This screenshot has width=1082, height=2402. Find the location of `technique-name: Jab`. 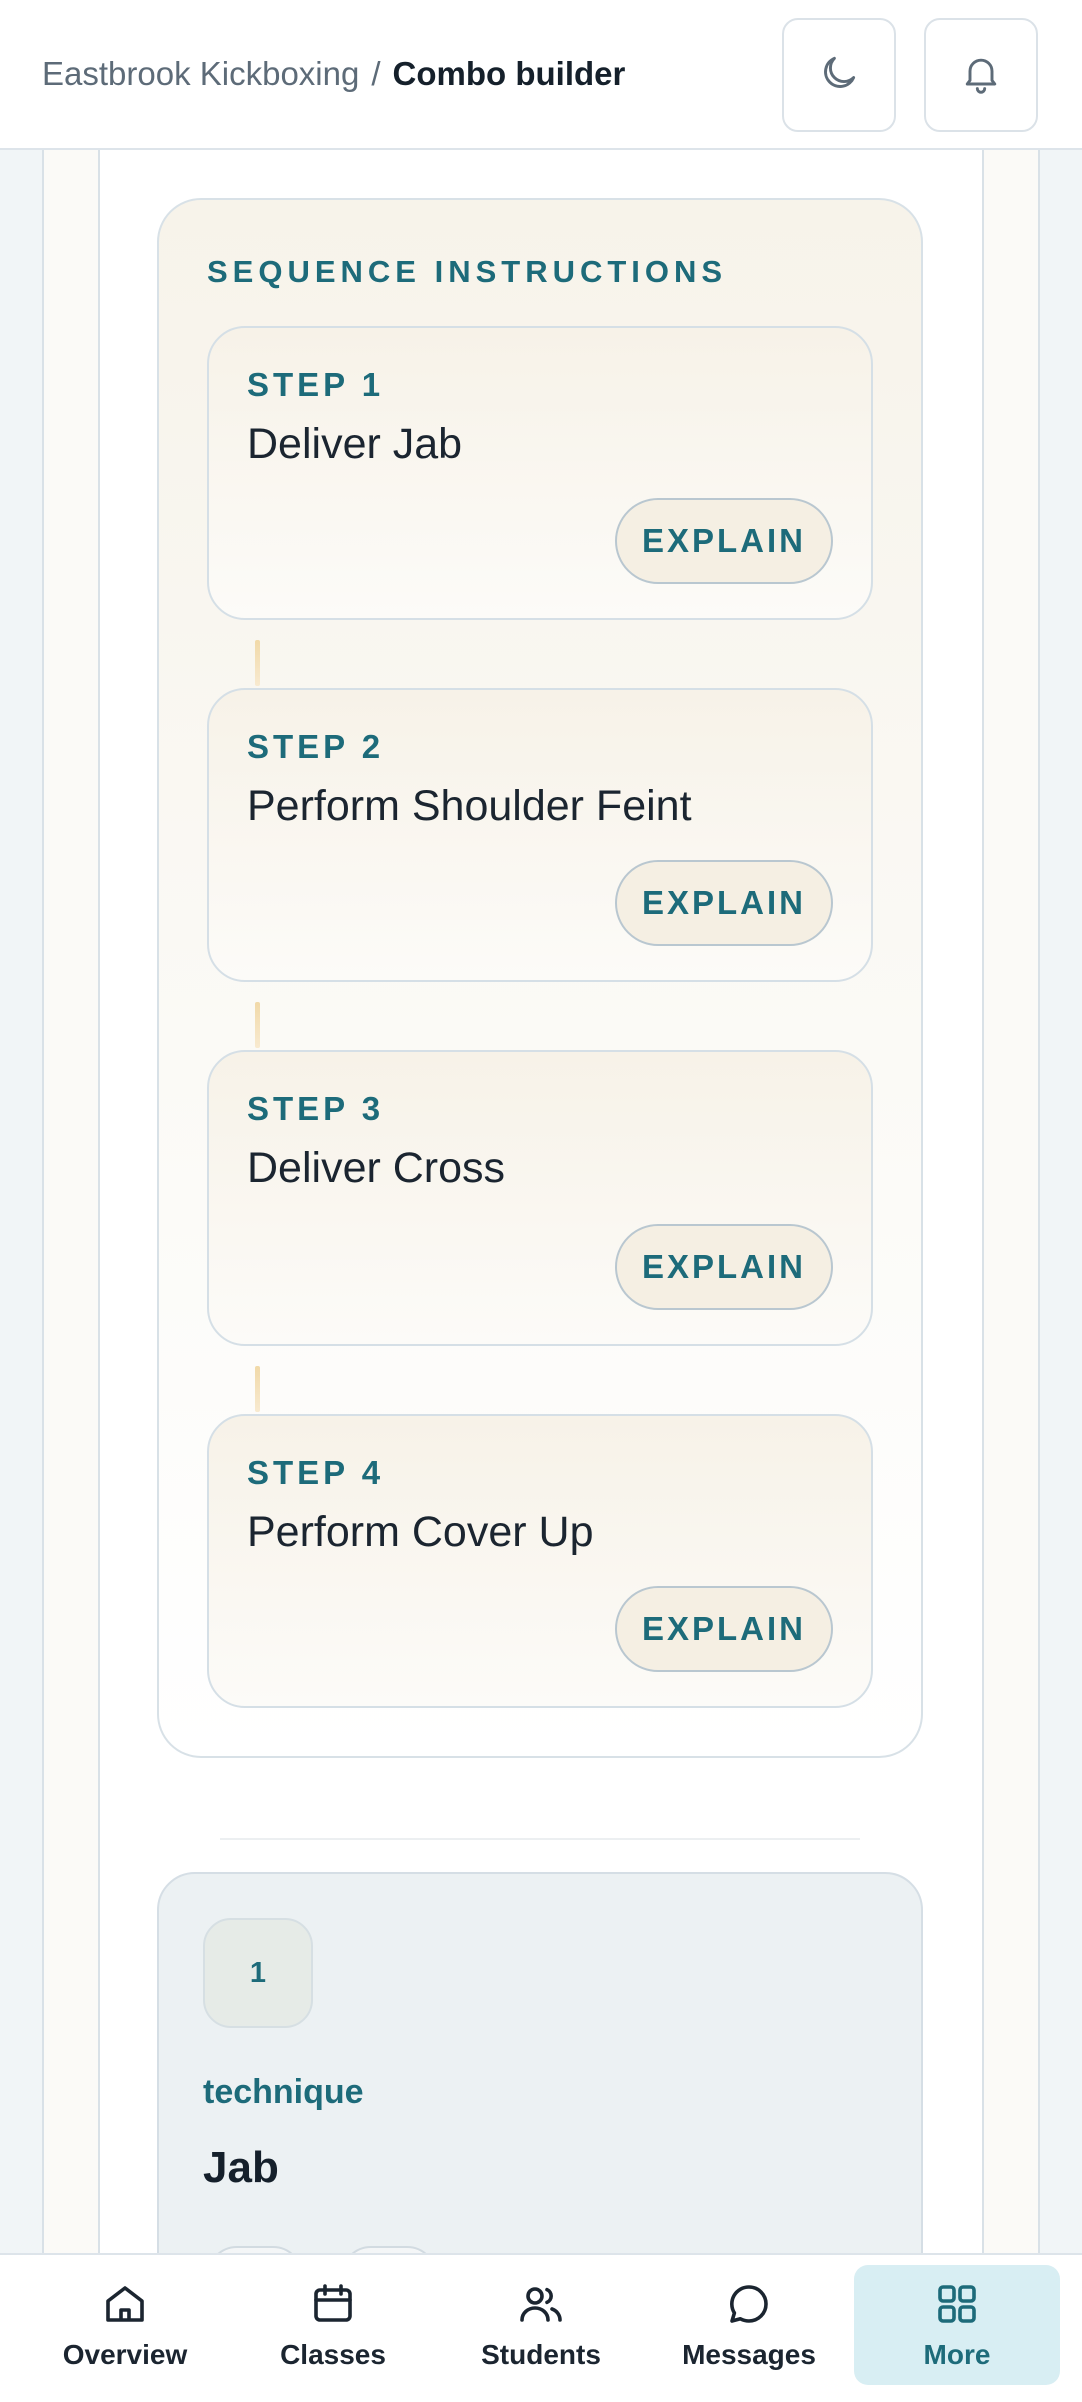

technique-name: Jab is located at coordinates (241, 2167).